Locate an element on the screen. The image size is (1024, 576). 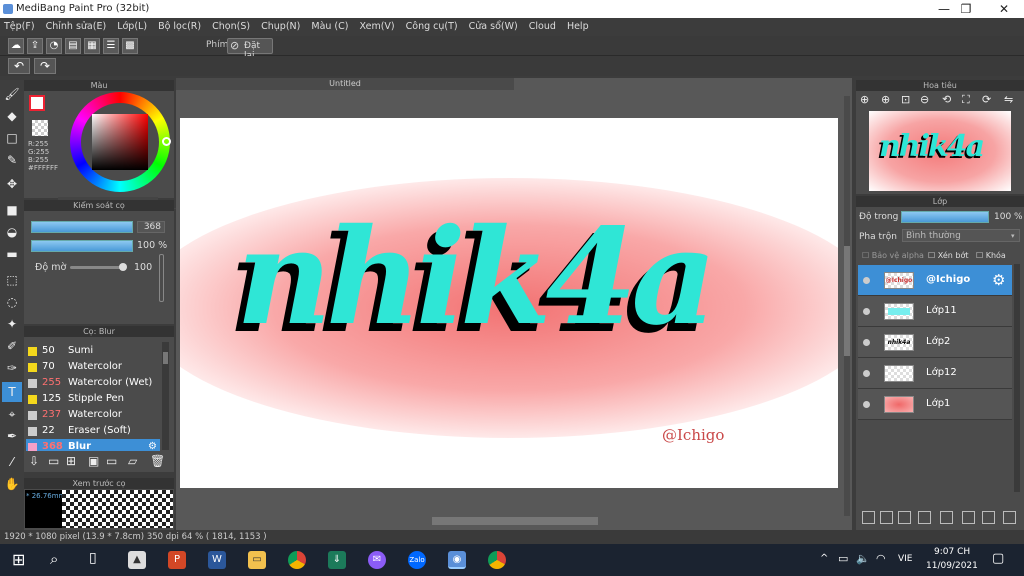
rotate-left-icon: ⟲ is located at coordinates (946, 99).